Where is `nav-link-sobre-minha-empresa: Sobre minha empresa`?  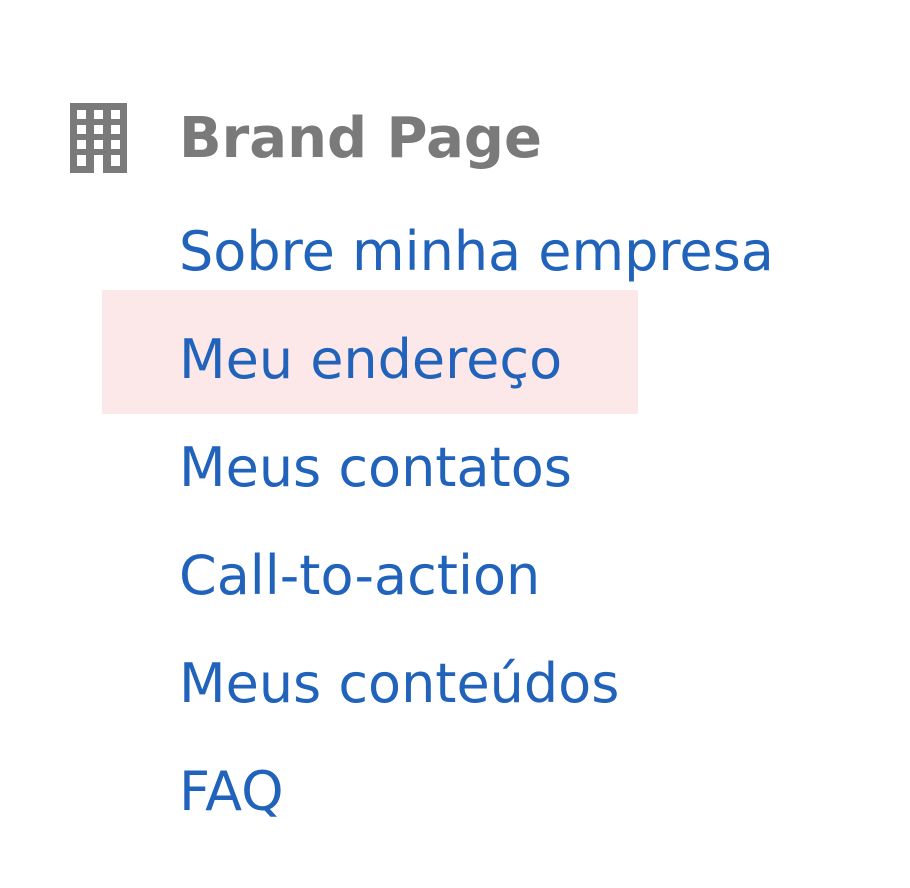 nav-link-sobre-minha-empresa: Sobre minha empresa is located at coordinates (476, 252).